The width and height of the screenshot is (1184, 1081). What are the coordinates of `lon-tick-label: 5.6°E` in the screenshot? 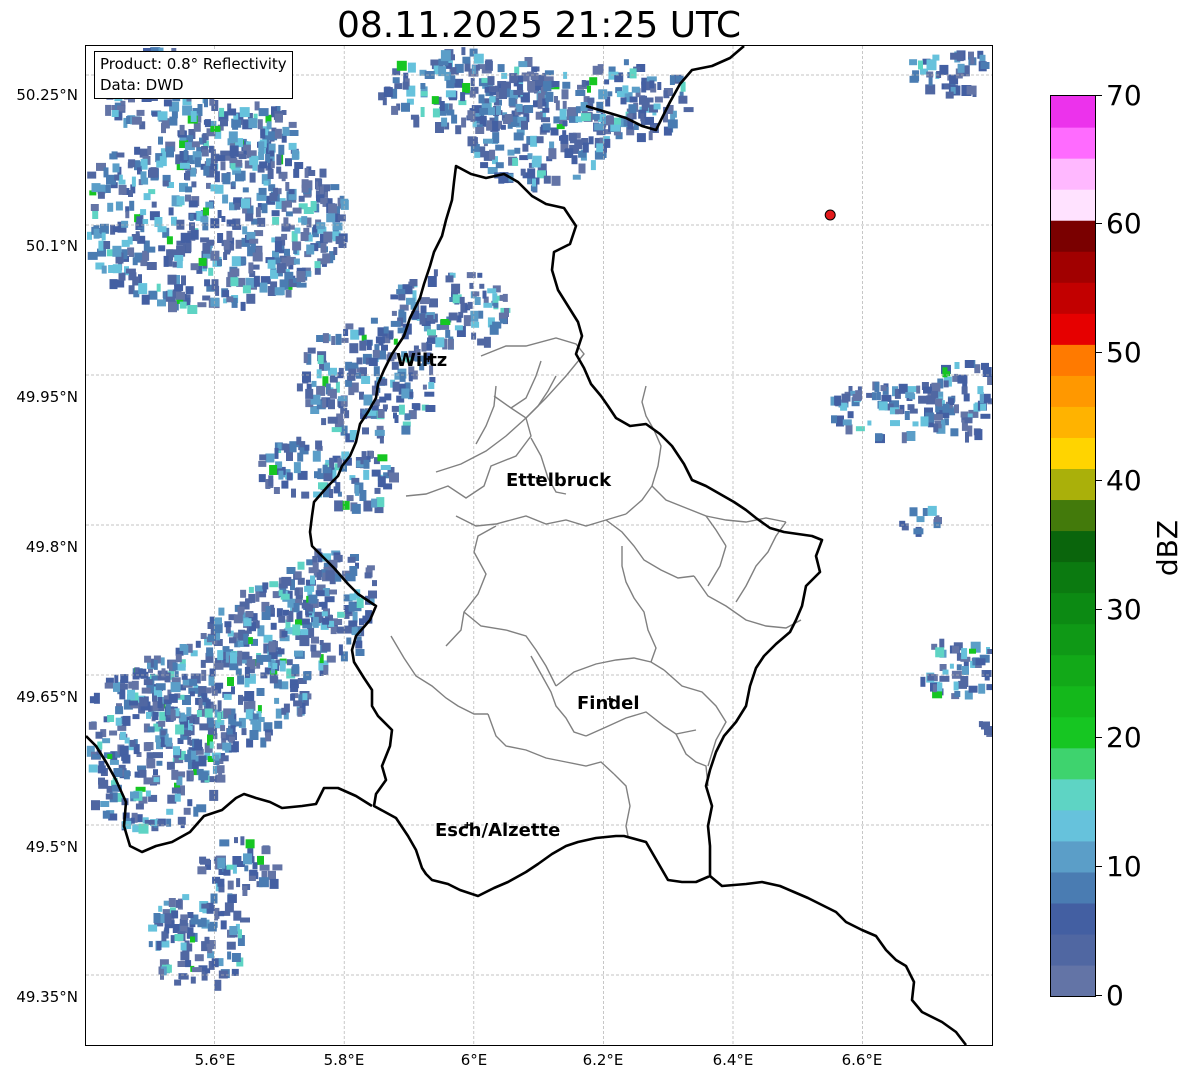 It's located at (215, 1060).